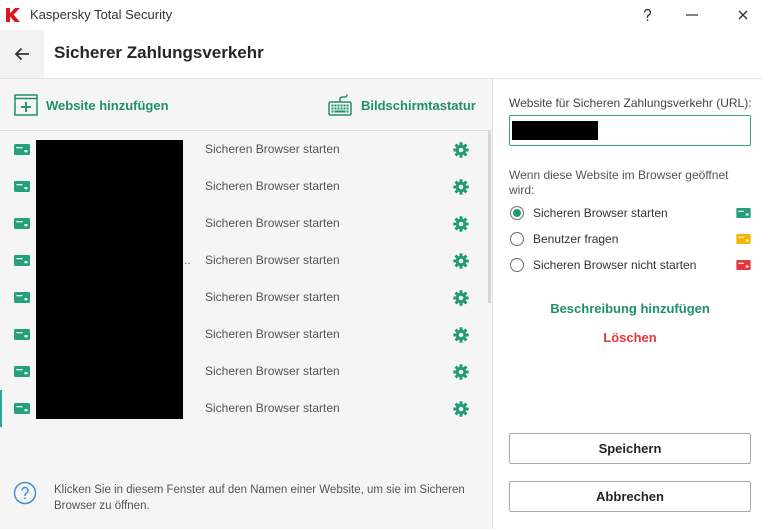  I want to click on keyboard-icon, so click(340, 105).